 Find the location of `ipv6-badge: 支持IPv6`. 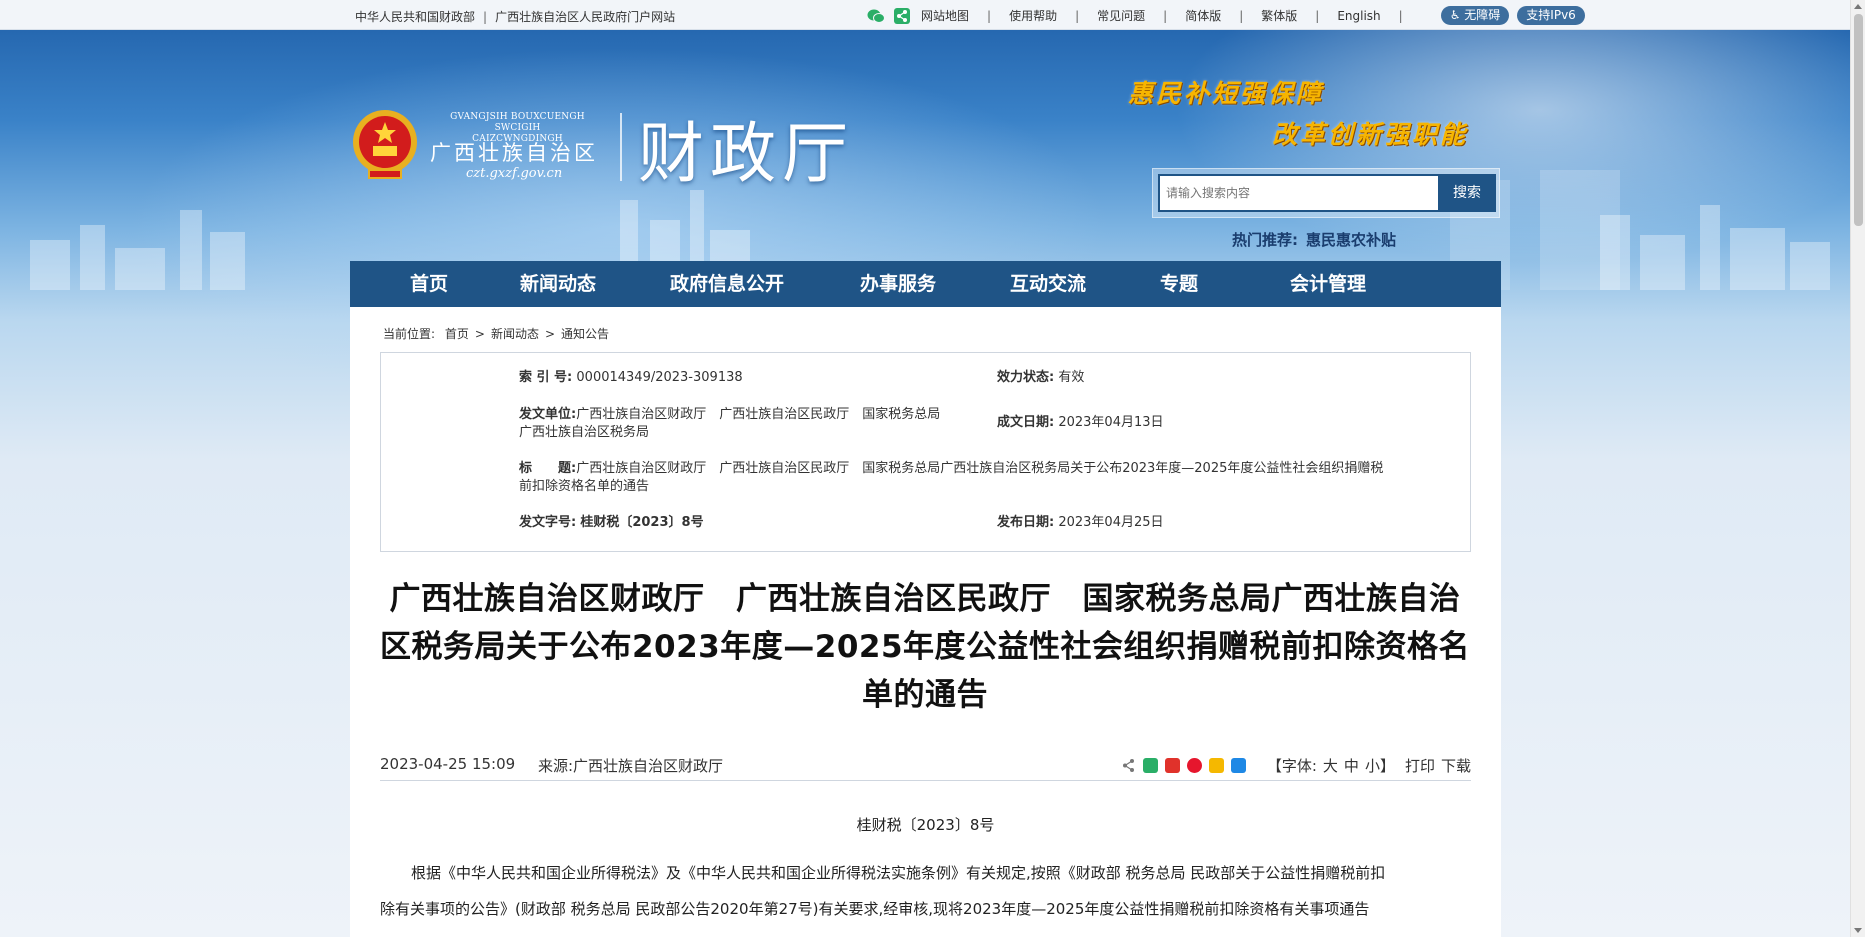

ipv6-badge: 支持IPv6 is located at coordinates (1551, 15).